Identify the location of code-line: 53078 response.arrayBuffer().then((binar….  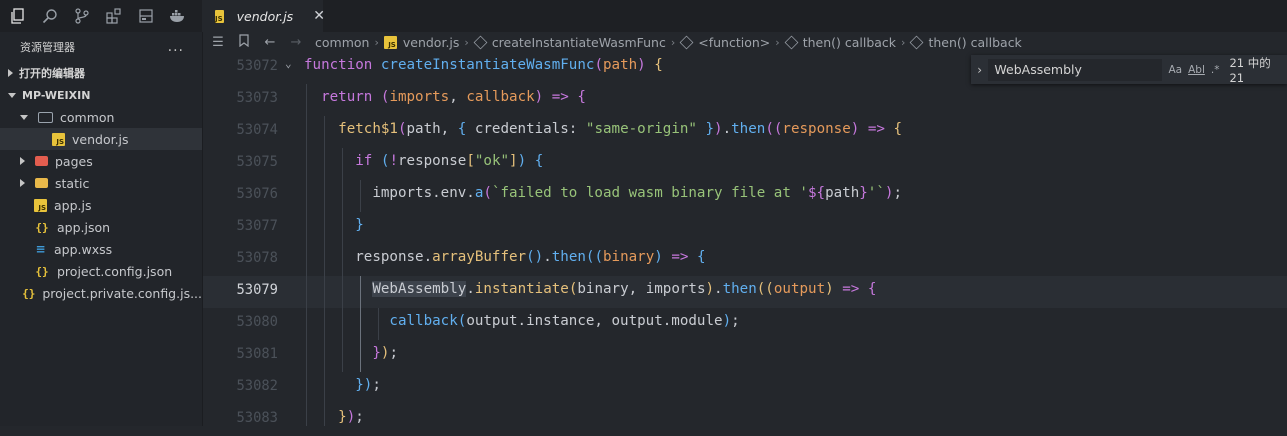
(745, 260).